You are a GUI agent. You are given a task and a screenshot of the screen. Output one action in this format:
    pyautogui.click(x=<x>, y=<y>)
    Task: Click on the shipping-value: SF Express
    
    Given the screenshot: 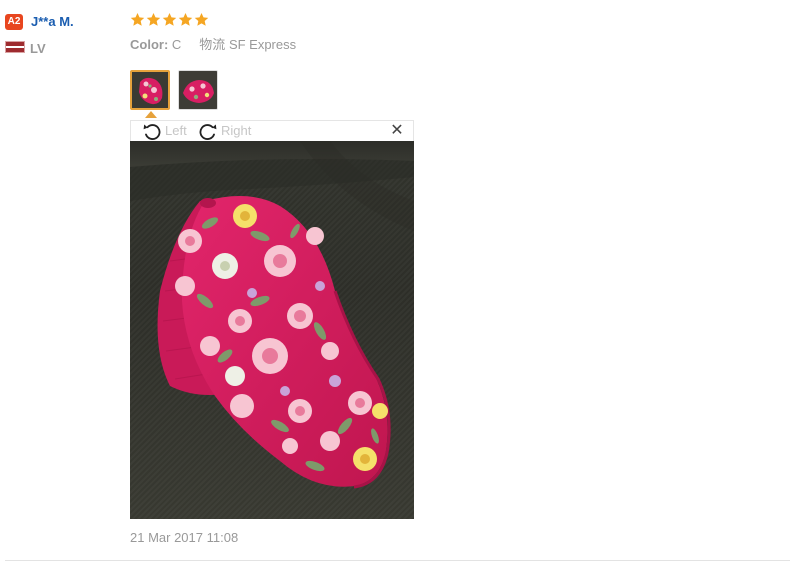 What is the action you would take?
    pyautogui.click(x=262, y=44)
    